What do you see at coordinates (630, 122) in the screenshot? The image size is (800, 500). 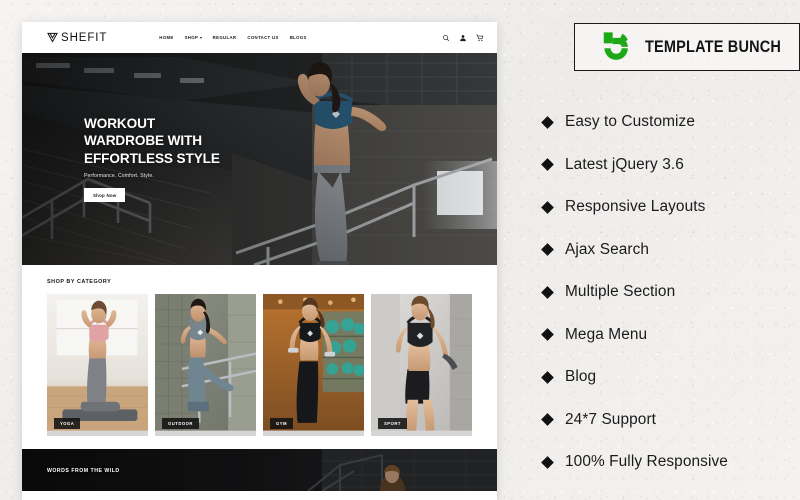 I see `feature-label: Easy to Customize` at bounding box center [630, 122].